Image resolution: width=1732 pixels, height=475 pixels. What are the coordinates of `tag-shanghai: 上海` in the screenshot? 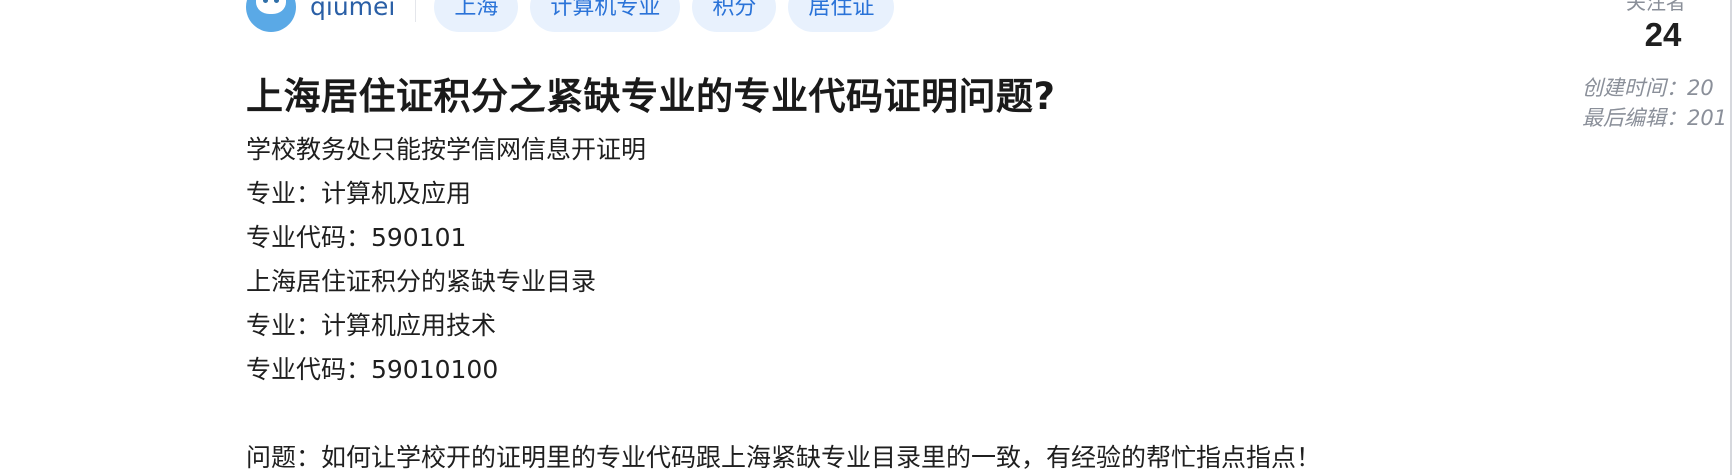 It's located at (476, 16).